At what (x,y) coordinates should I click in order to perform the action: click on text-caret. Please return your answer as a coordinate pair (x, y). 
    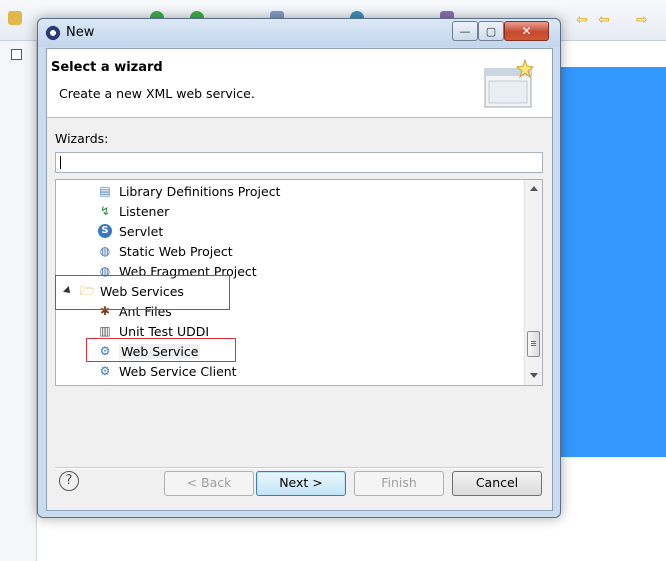
    Looking at the image, I should click on (60, 162).